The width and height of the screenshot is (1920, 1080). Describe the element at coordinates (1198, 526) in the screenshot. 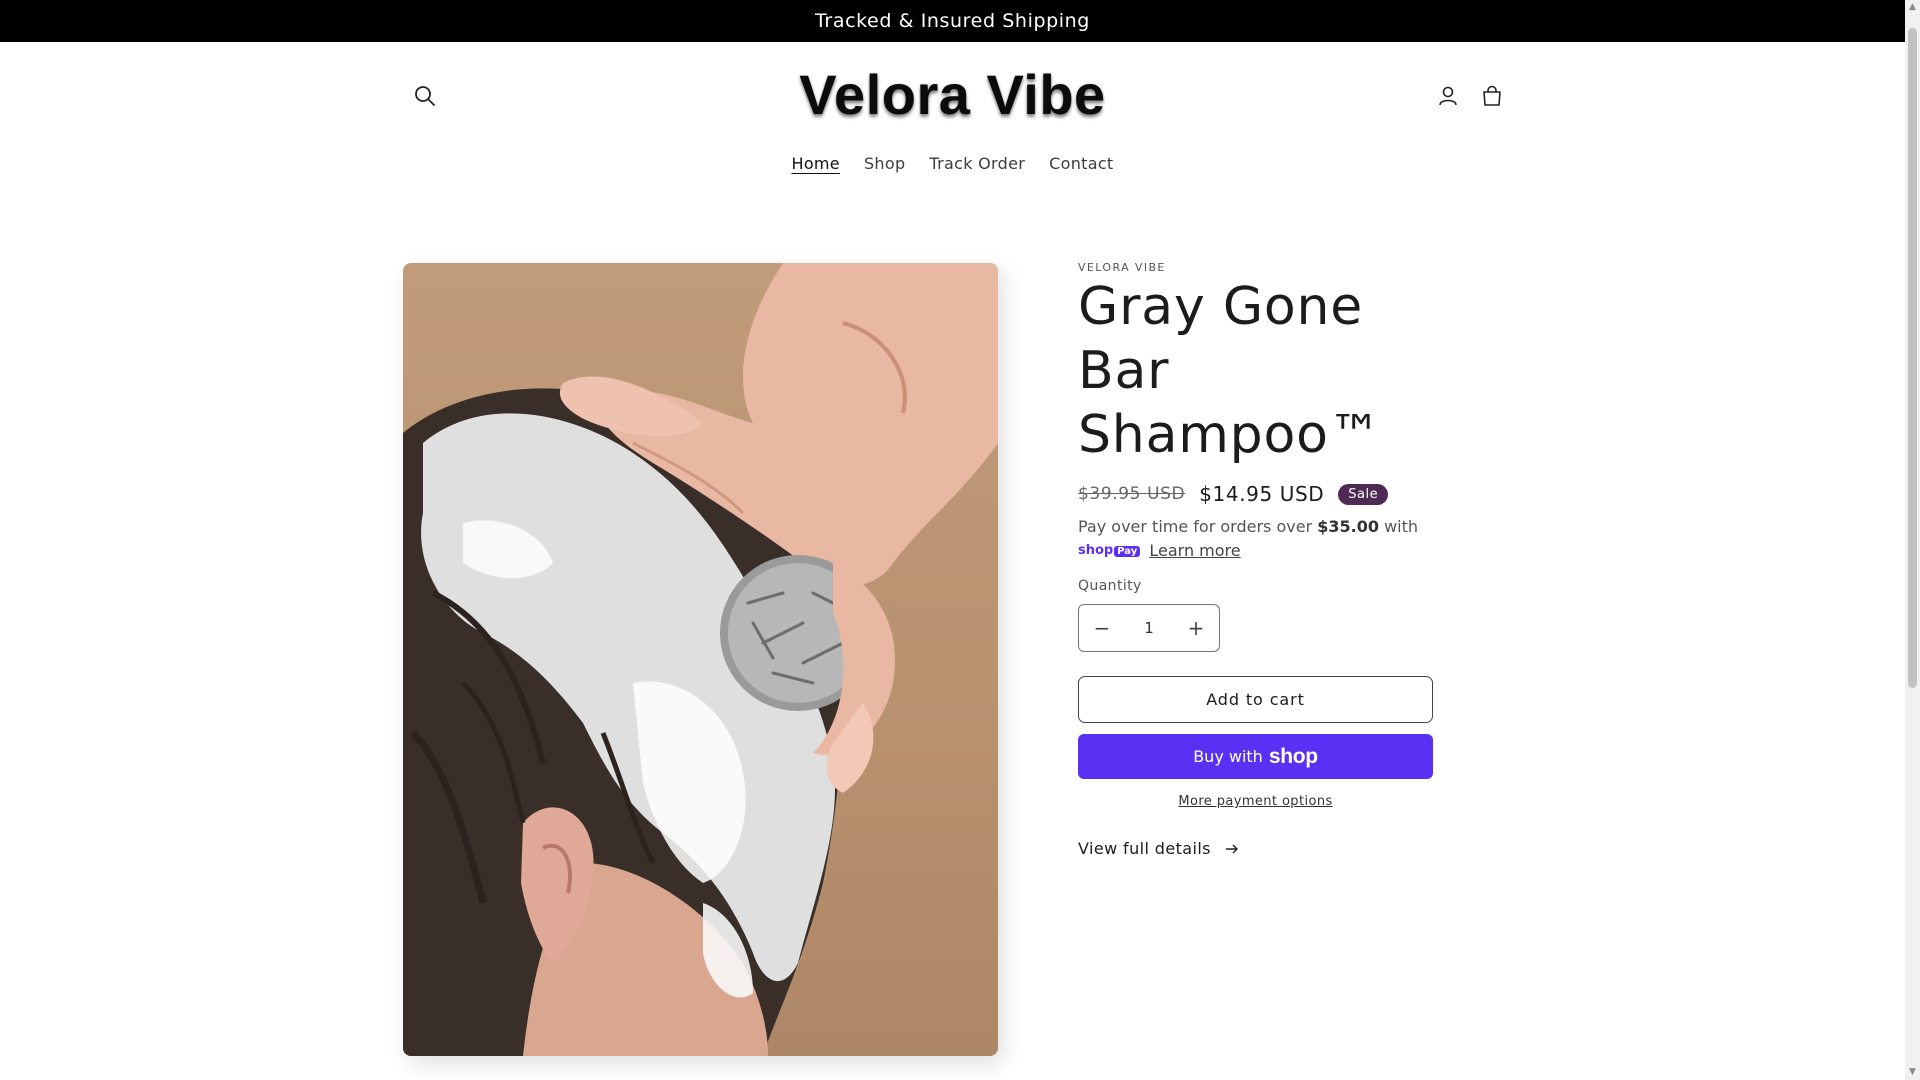

I see `installments-text-before: Pay over time for orders over` at that location.